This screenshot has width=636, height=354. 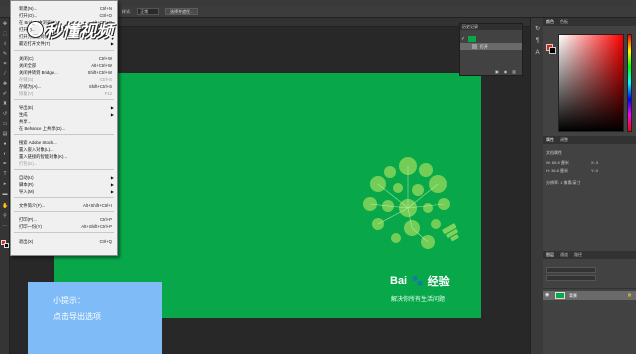 I want to click on new-document-icon: ▣, so click(x=497, y=71).